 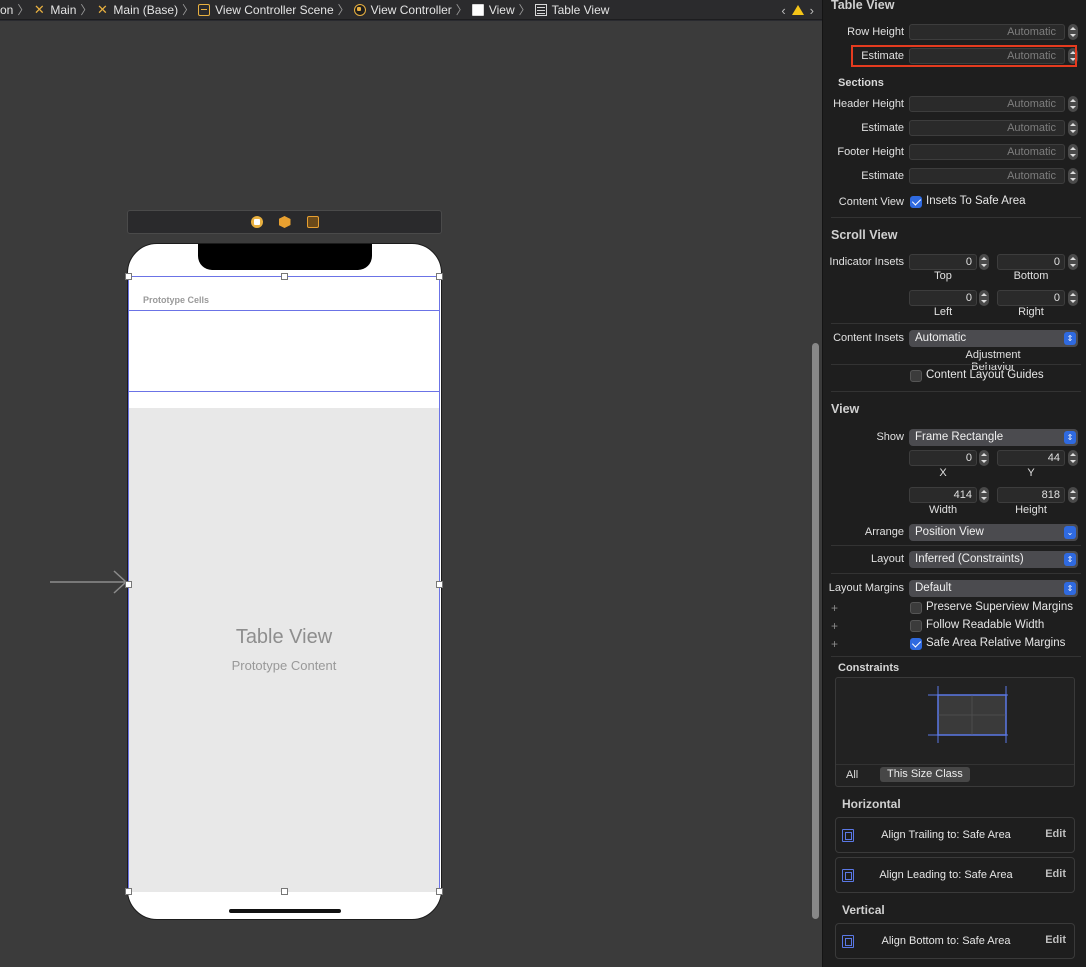 I want to click on indicator-inset-top-stepper, so click(x=984, y=262).